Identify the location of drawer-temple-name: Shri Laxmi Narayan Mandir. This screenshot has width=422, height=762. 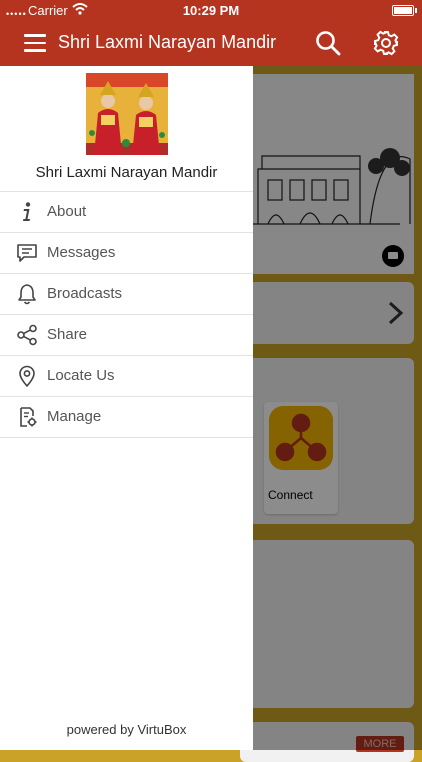
(126, 172).